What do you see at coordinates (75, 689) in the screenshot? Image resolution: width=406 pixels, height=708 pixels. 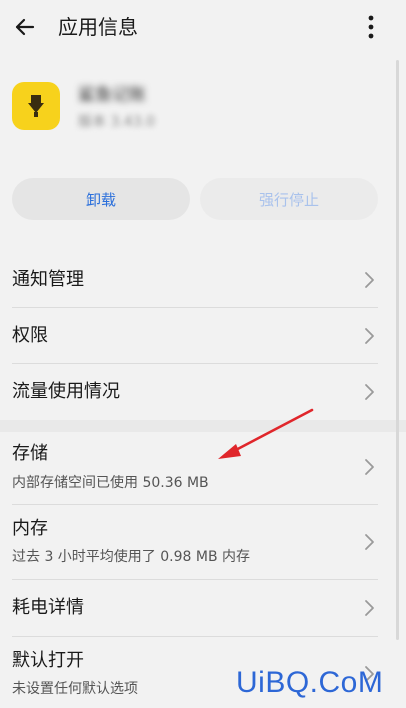 I see `row-sublabel: 未设置任何默认选项` at bounding box center [75, 689].